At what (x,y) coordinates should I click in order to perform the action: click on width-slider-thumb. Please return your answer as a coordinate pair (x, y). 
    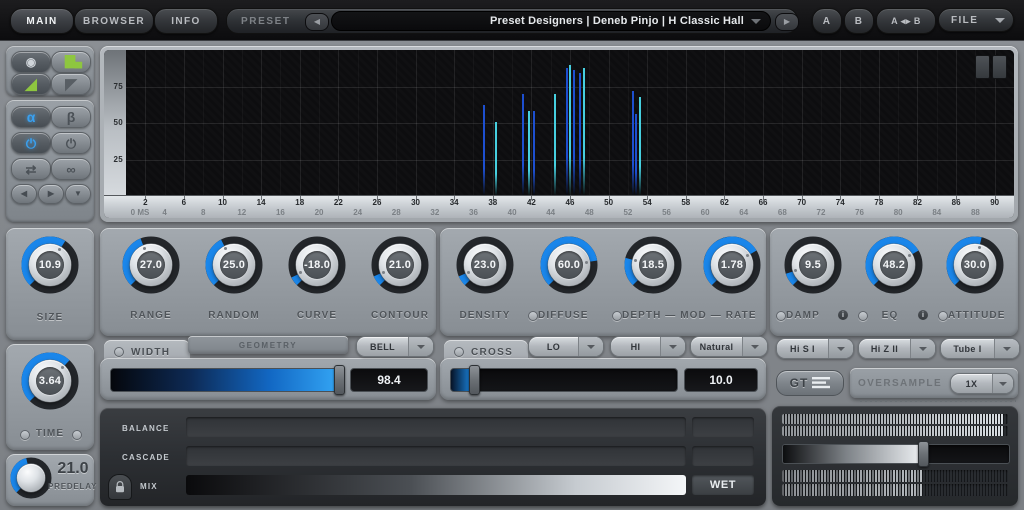
    Looking at the image, I should click on (340, 380).